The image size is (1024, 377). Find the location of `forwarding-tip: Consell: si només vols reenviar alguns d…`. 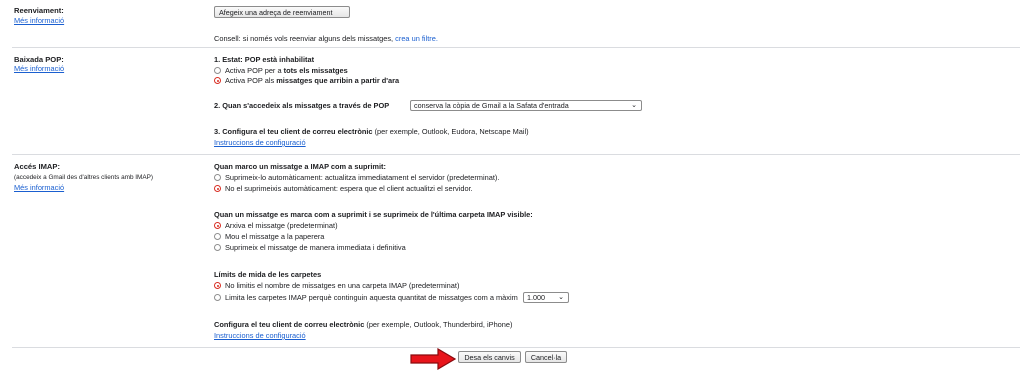

forwarding-tip: Consell: si només vols reenviar alguns d… is located at coordinates (326, 38).